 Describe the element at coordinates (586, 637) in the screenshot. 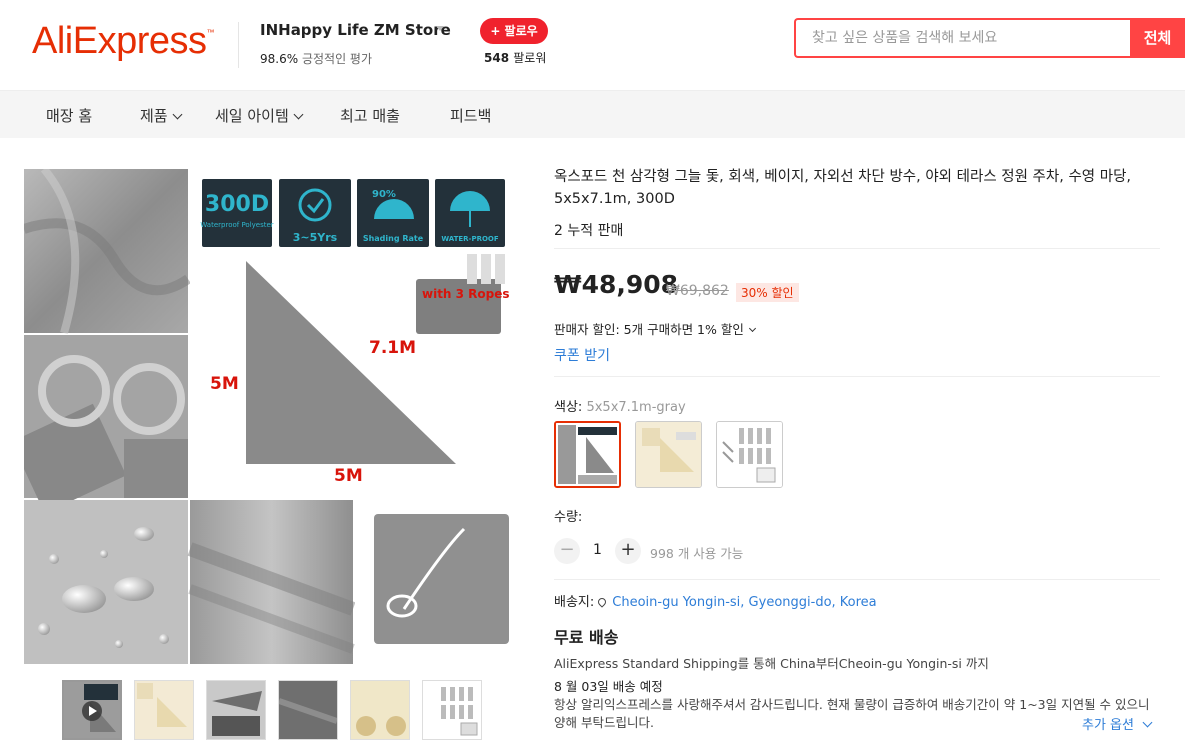

I see `free-shipping: 무료 배송` at that location.